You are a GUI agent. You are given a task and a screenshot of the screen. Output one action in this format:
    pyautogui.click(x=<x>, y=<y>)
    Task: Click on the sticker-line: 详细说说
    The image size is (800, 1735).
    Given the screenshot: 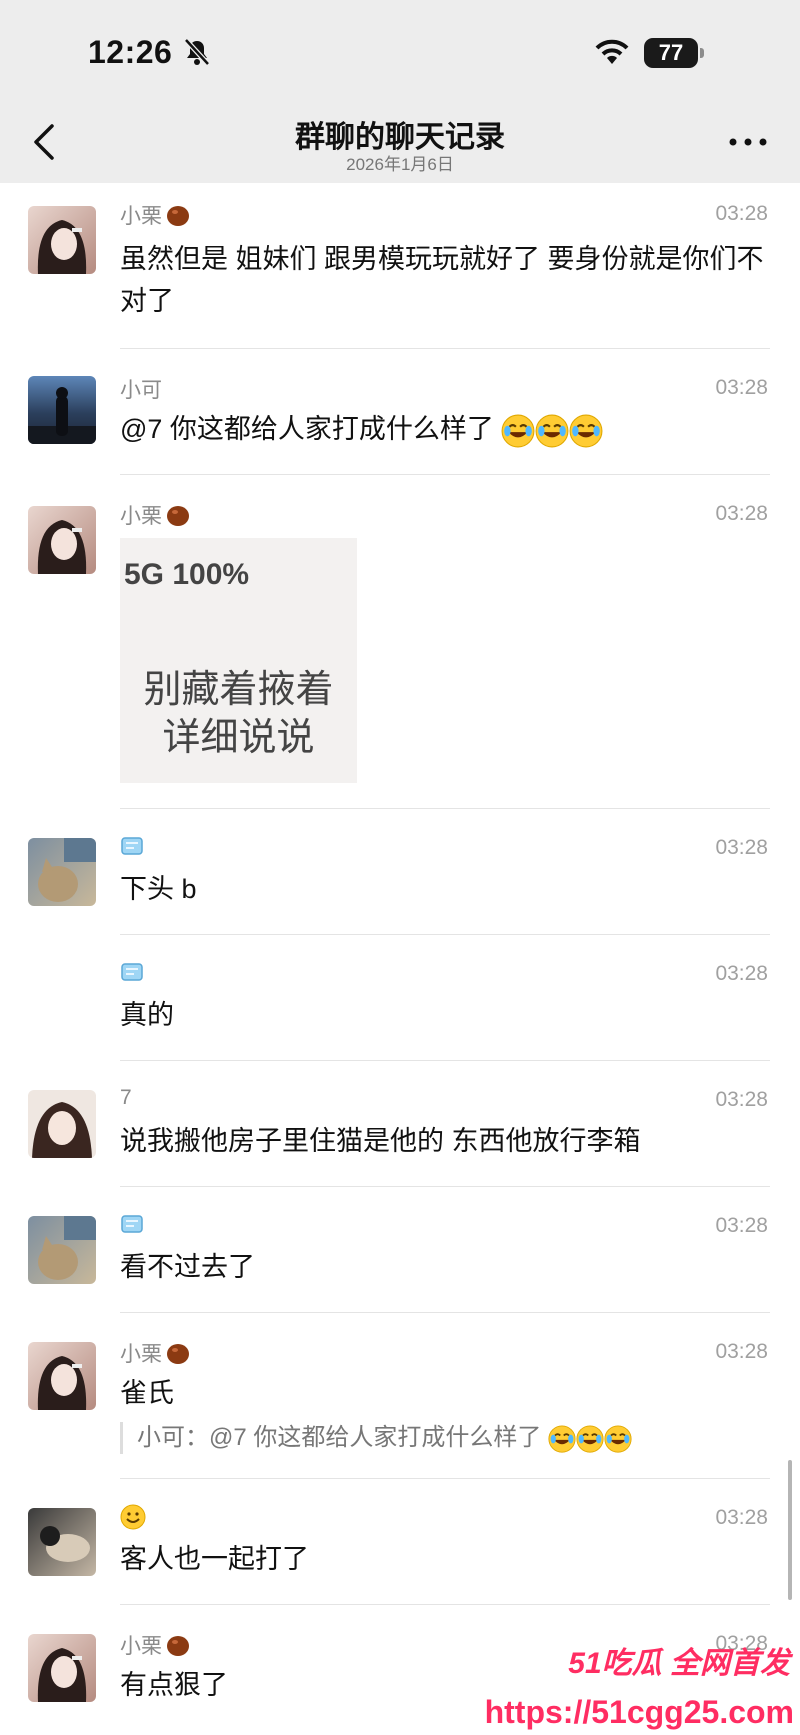 What is the action you would take?
    pyautogui.click(x=238, y=738)
    